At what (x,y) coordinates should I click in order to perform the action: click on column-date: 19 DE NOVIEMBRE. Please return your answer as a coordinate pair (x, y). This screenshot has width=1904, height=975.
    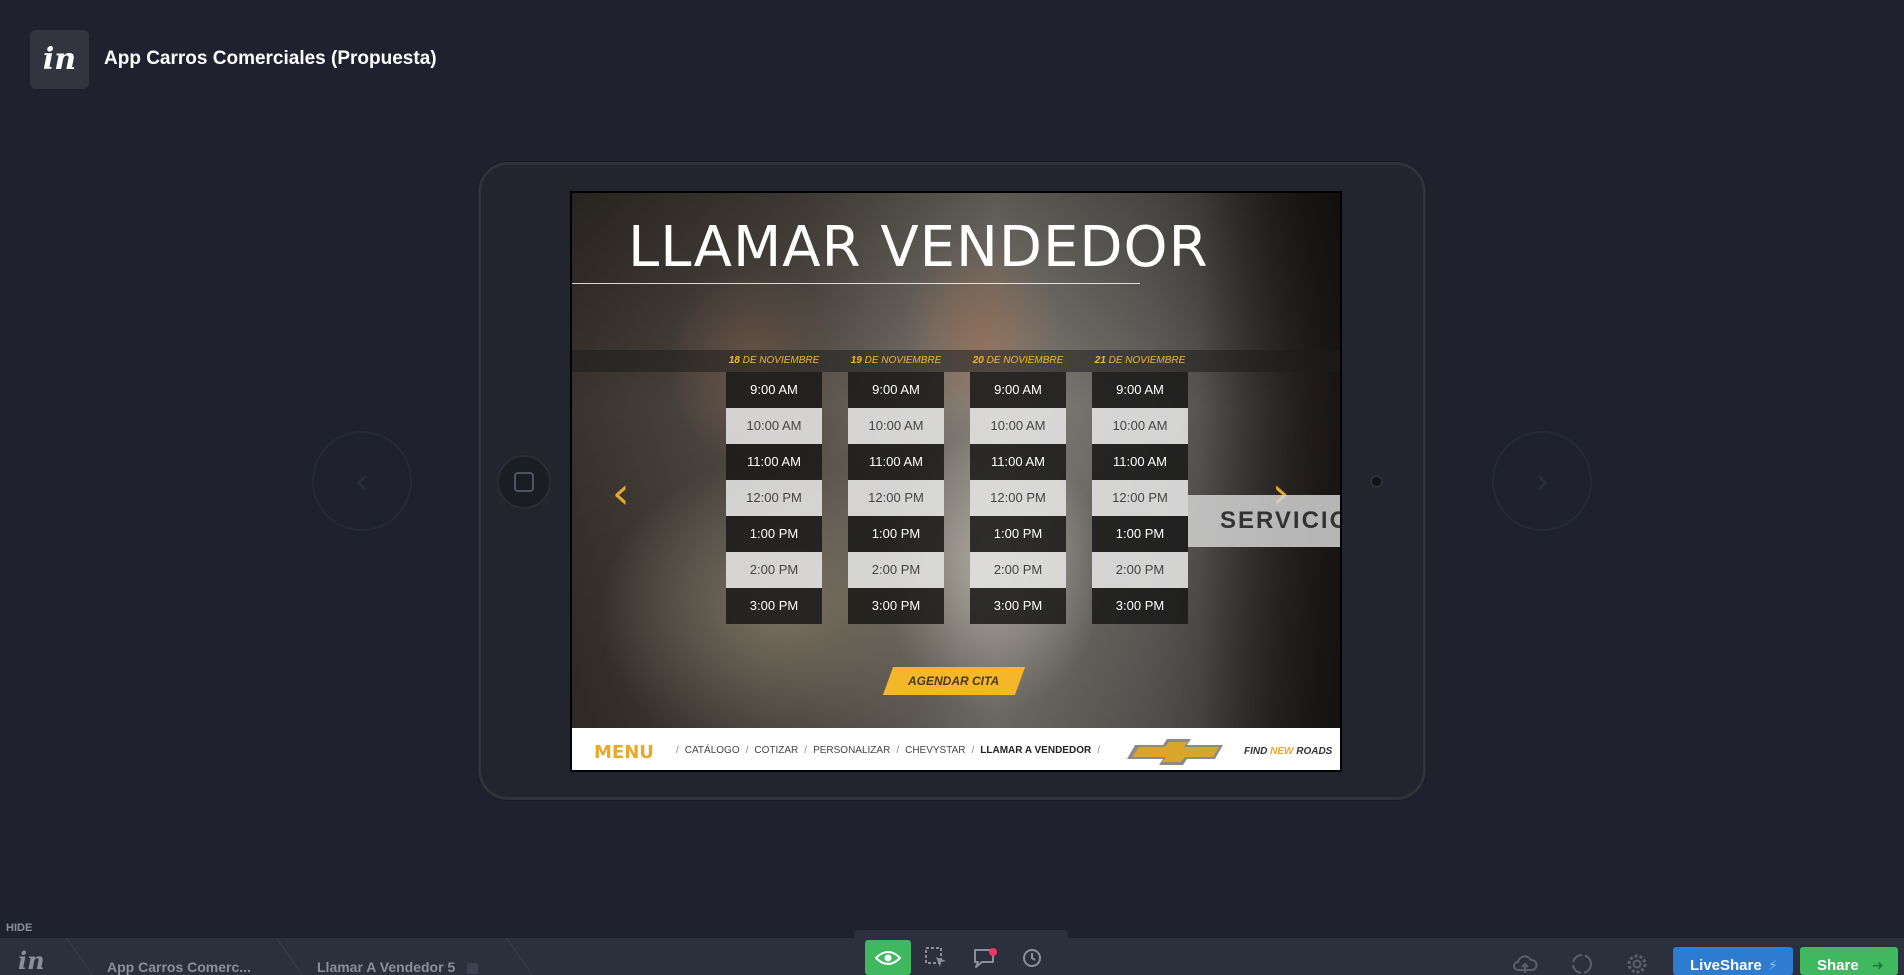
    Looking at the image, I should click on (896, 360).